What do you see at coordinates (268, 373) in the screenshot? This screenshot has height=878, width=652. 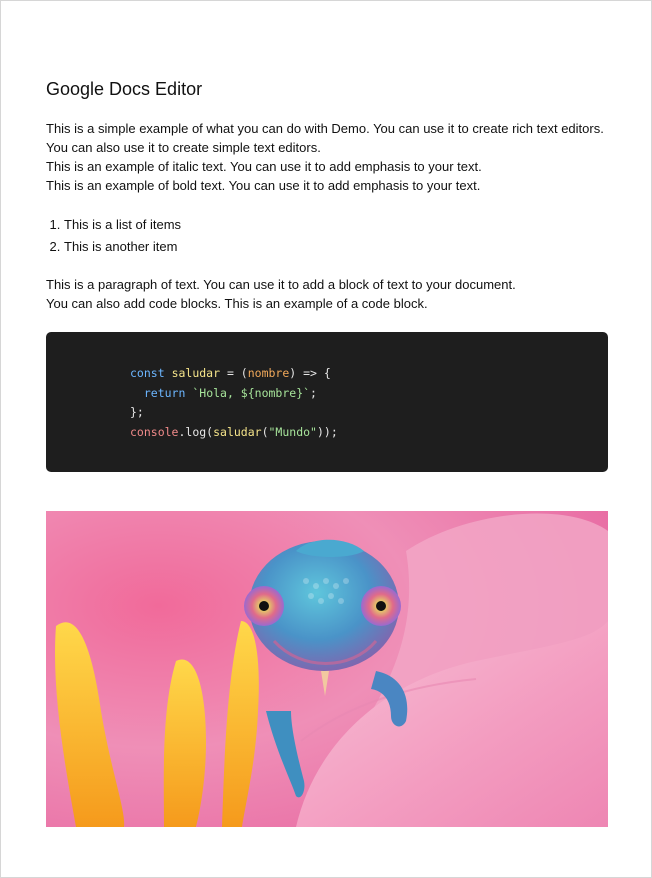 I see `code-param: nombre` at bounding box center [268, 373].